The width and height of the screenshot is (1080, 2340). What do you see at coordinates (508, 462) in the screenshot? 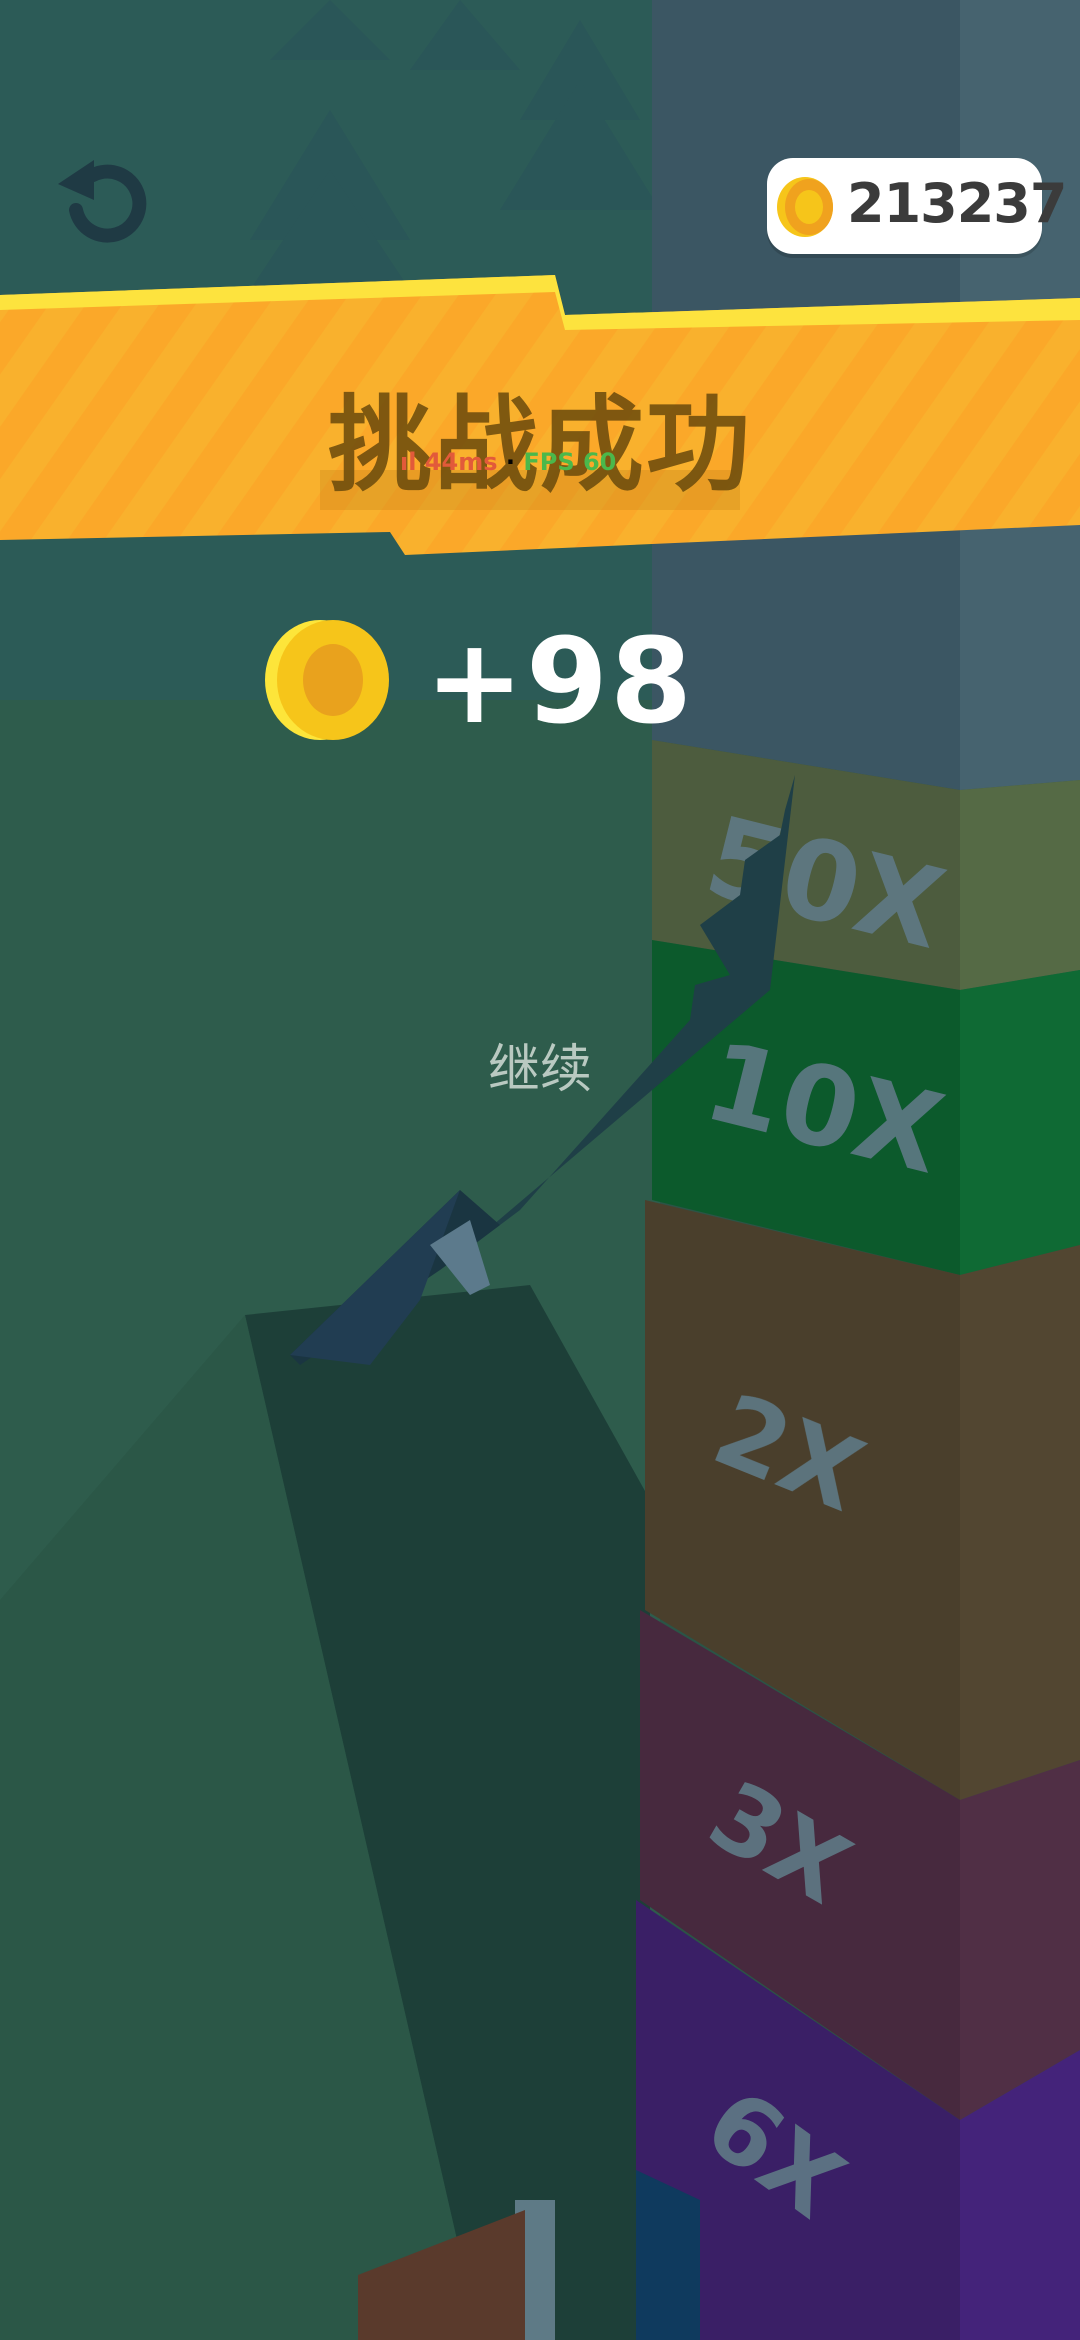
I see `debug-overlay: ıl 44ms · FPS 60` at bounding box center [508, 462].